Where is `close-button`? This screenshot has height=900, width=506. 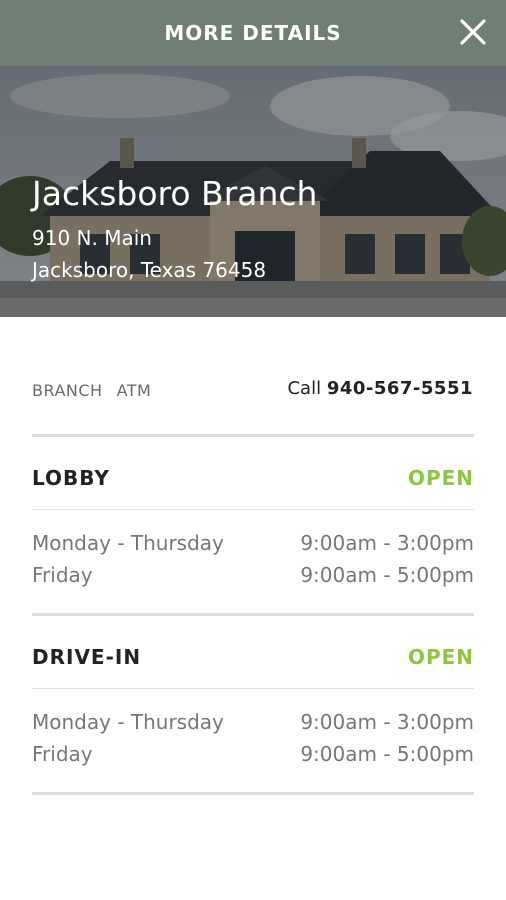 close-button is located at coordinates (473, 32).